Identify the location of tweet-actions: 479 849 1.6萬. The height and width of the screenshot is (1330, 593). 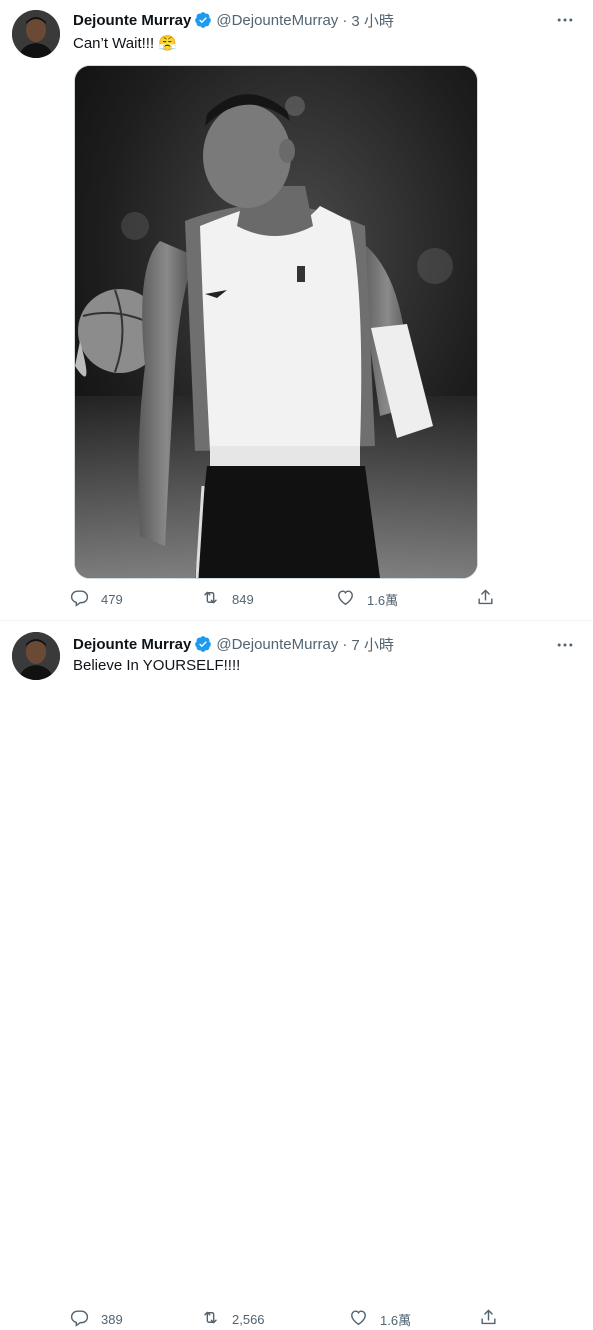
(282, 599).